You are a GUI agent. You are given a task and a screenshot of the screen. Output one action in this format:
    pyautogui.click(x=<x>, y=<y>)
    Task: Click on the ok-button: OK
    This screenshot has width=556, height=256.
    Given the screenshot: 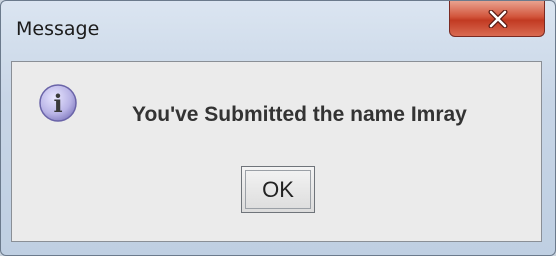 What is the action you would take?
    pyautogui.click(x=278, y=189)
    